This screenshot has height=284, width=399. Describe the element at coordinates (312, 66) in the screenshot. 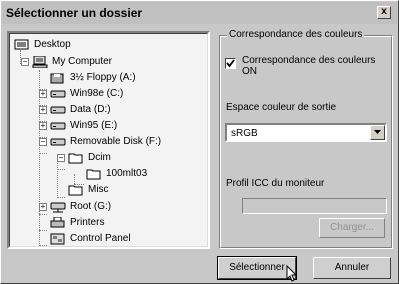

I see `color-matching-label: Correspondance des couleurs ON` at that location.